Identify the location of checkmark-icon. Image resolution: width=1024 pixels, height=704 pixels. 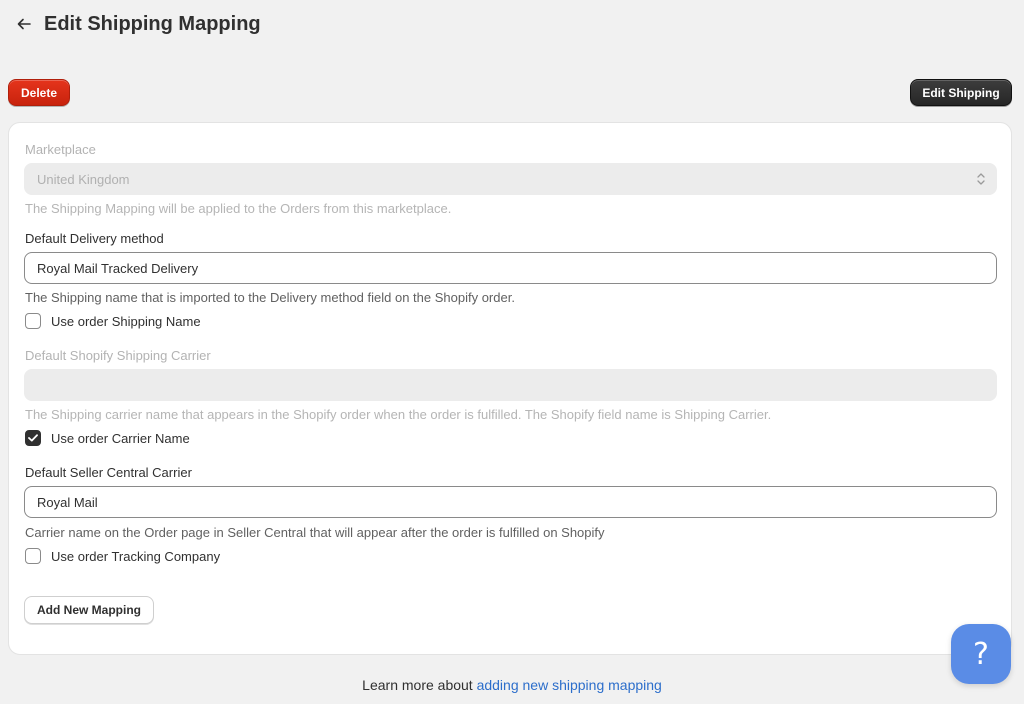
(33, 438).